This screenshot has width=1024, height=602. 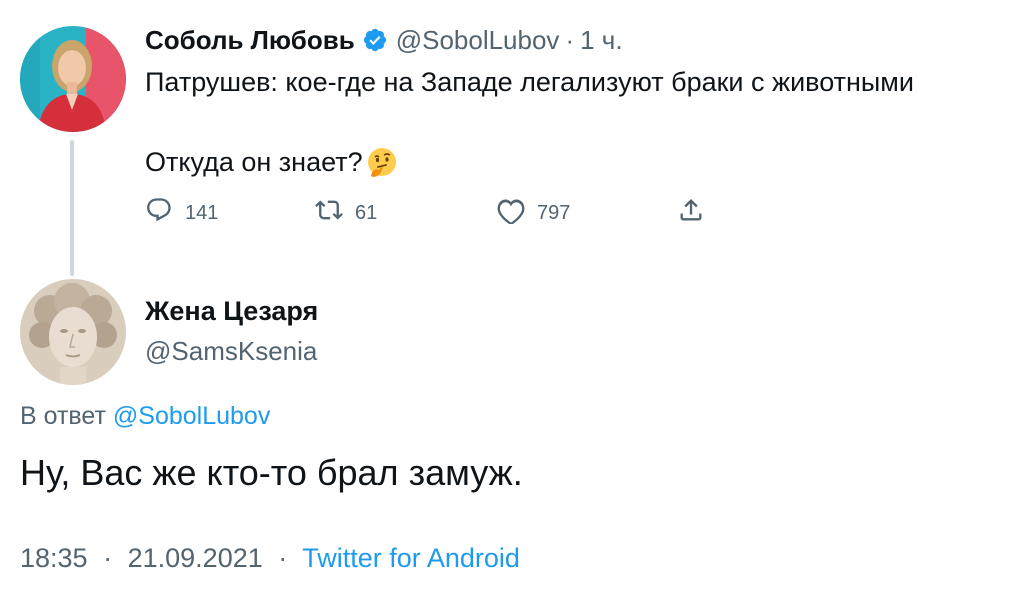 I want to click on share-icon, so click(x=697, y=213).